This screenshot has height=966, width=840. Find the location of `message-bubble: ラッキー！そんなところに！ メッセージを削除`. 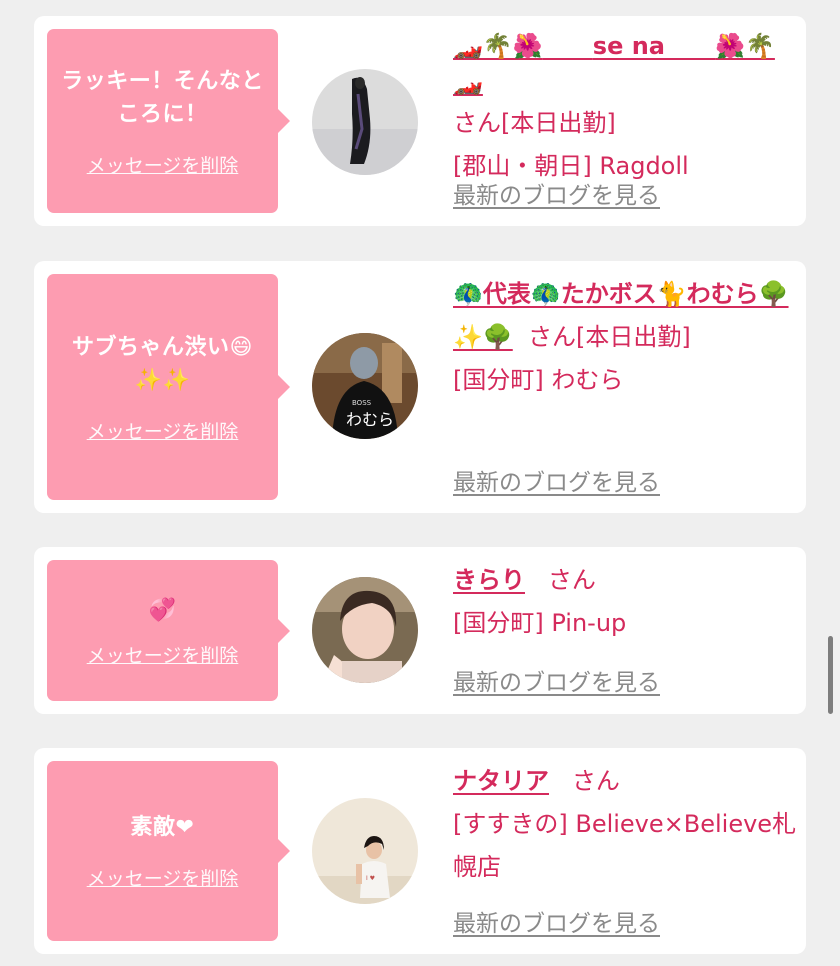

message-bubble: ラッキー！そんなところに！ メッセージを削除 is located at coordinates (168, 121).